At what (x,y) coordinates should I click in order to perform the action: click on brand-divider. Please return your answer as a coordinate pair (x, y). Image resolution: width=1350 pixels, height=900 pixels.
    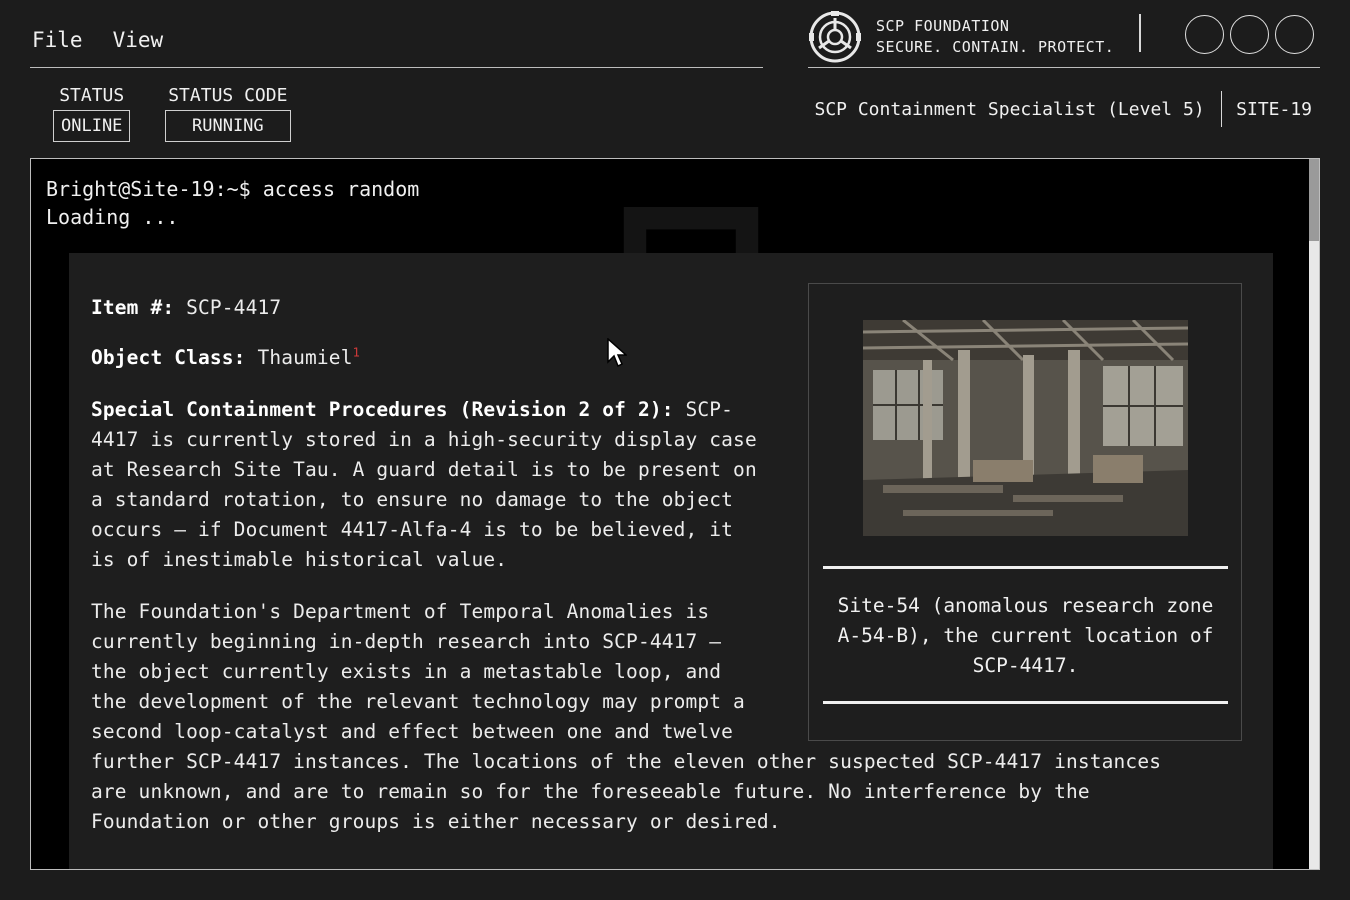
    Looking at the image, I should click on (1140, 33).